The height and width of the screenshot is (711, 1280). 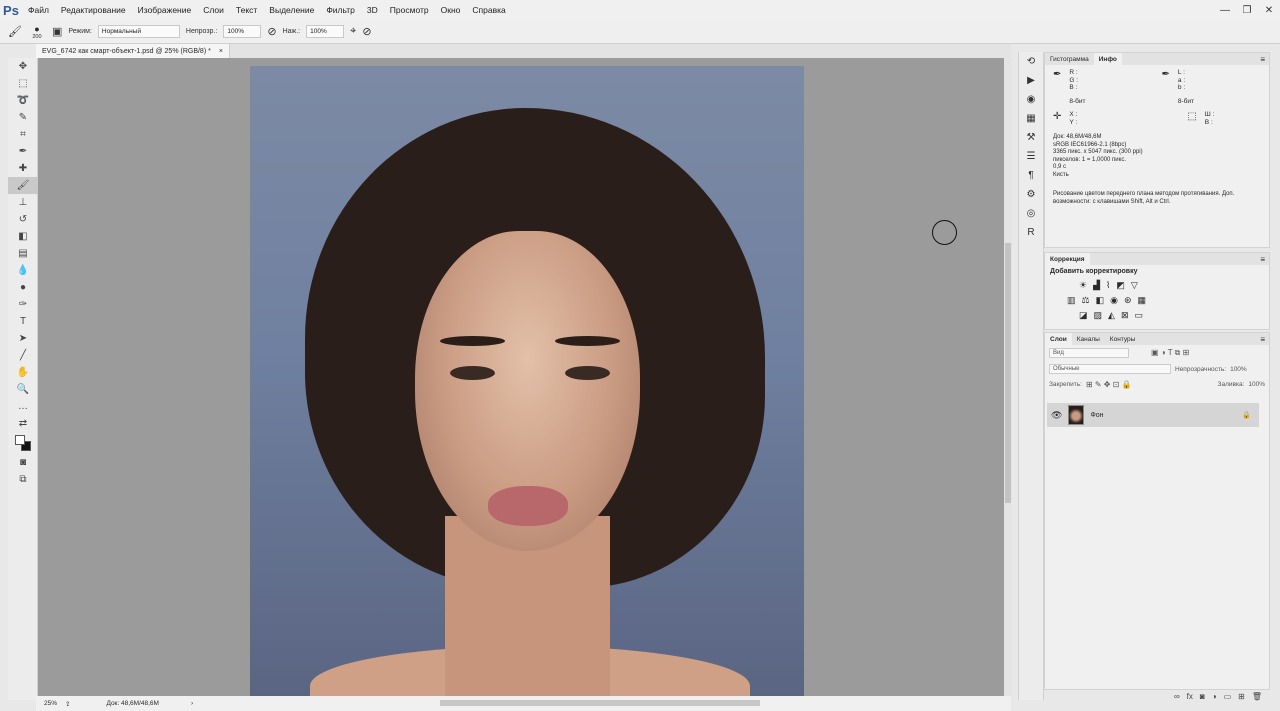 What do you see at coordinates (1071, 300) in the screenshot?
I see `hue-saturation-icon: ▥` at bounding box center [1071, 300].